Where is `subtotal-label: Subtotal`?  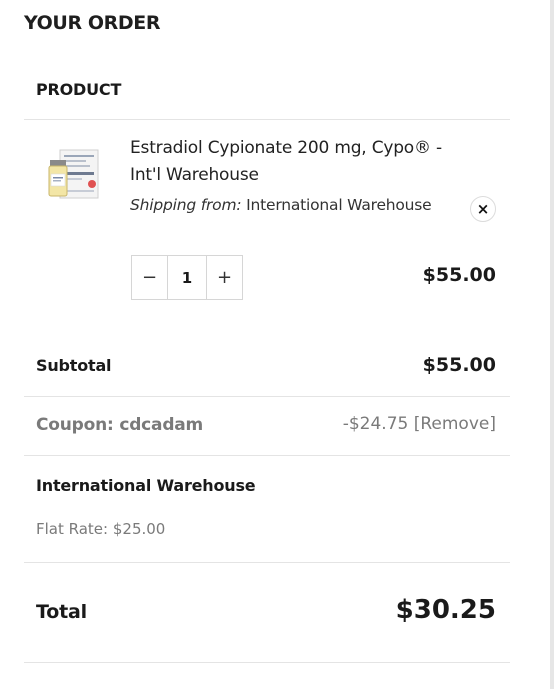
subtotal-label: Subtotal is located at coordinates (74, 365).